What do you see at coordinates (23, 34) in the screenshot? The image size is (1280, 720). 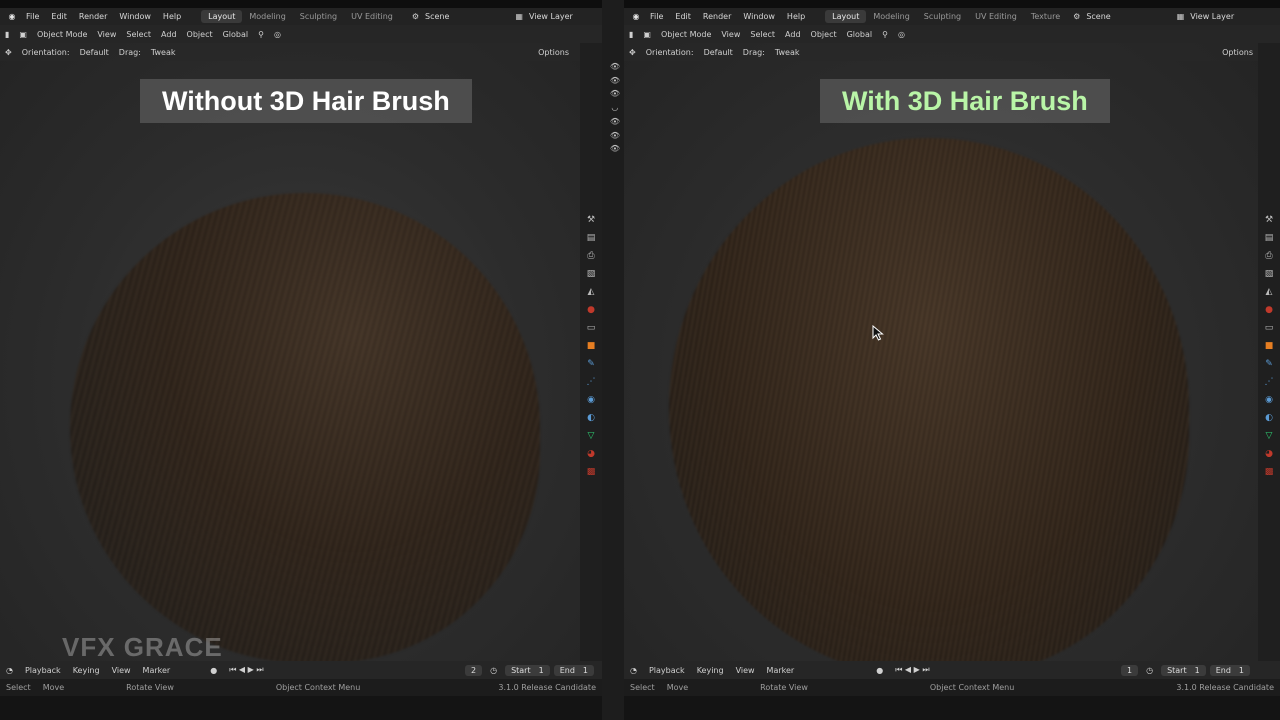 I see `editor-type-icon: ▣` at bounding box center [23, 34].